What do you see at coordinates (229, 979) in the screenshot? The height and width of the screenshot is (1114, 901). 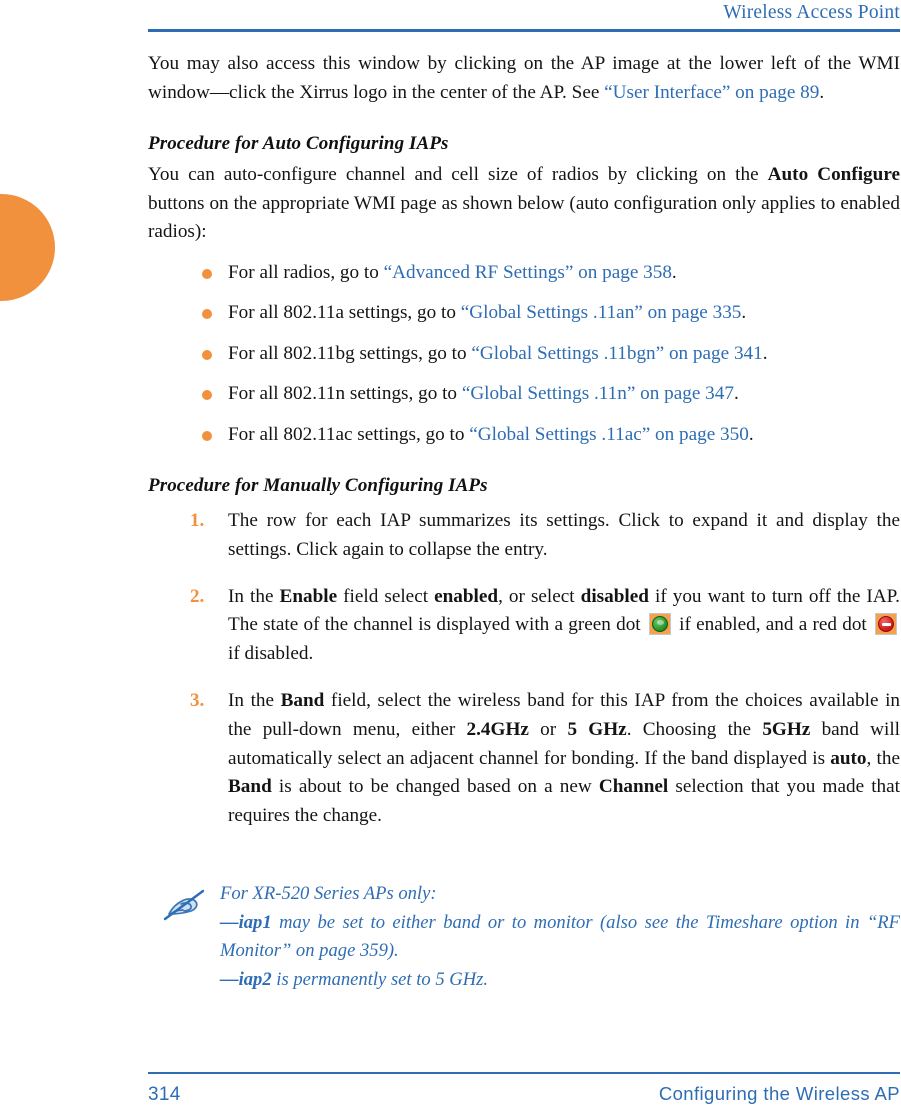 I see `note-line3-dash: —` at bounding box center [229, 979].